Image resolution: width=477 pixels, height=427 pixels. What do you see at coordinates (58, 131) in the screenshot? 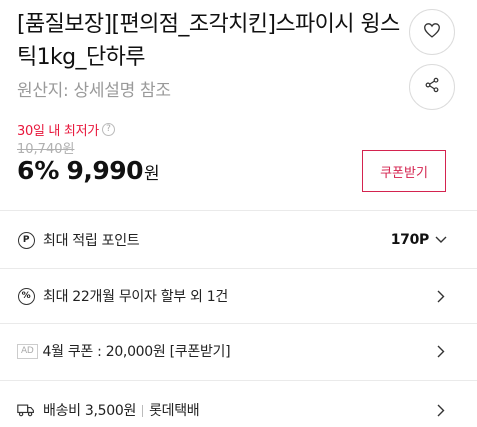
I see `lowest-price-text: 30일 내 최저가` at bounding box center [58, 131].